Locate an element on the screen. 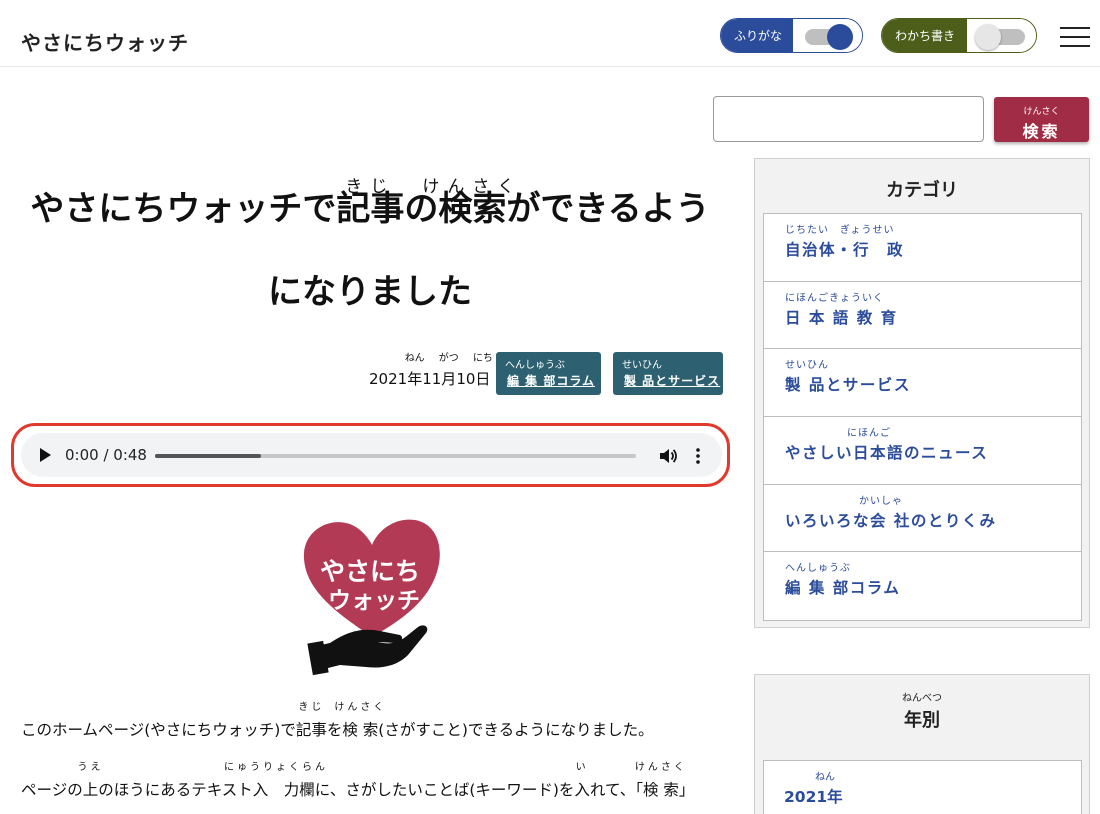 The width and height of the screenshot is (1100, 814). furigana-toggle: ふりがな is located at coordinates (791, 35).